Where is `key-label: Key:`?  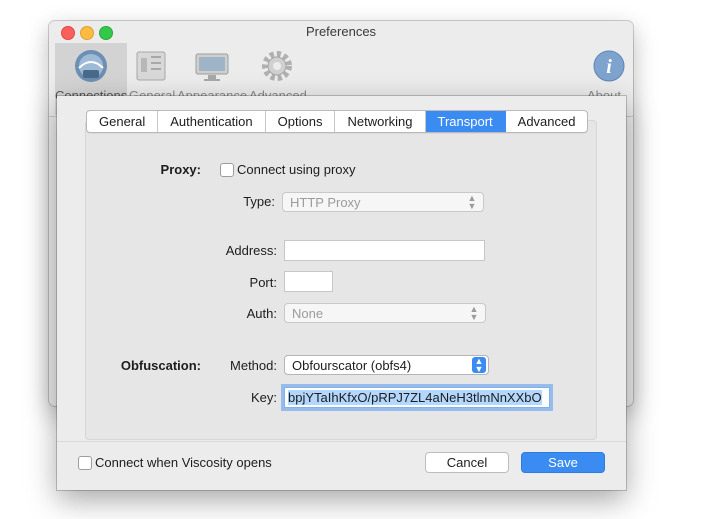
key-label: Key: is located at coordinates (263, 397).